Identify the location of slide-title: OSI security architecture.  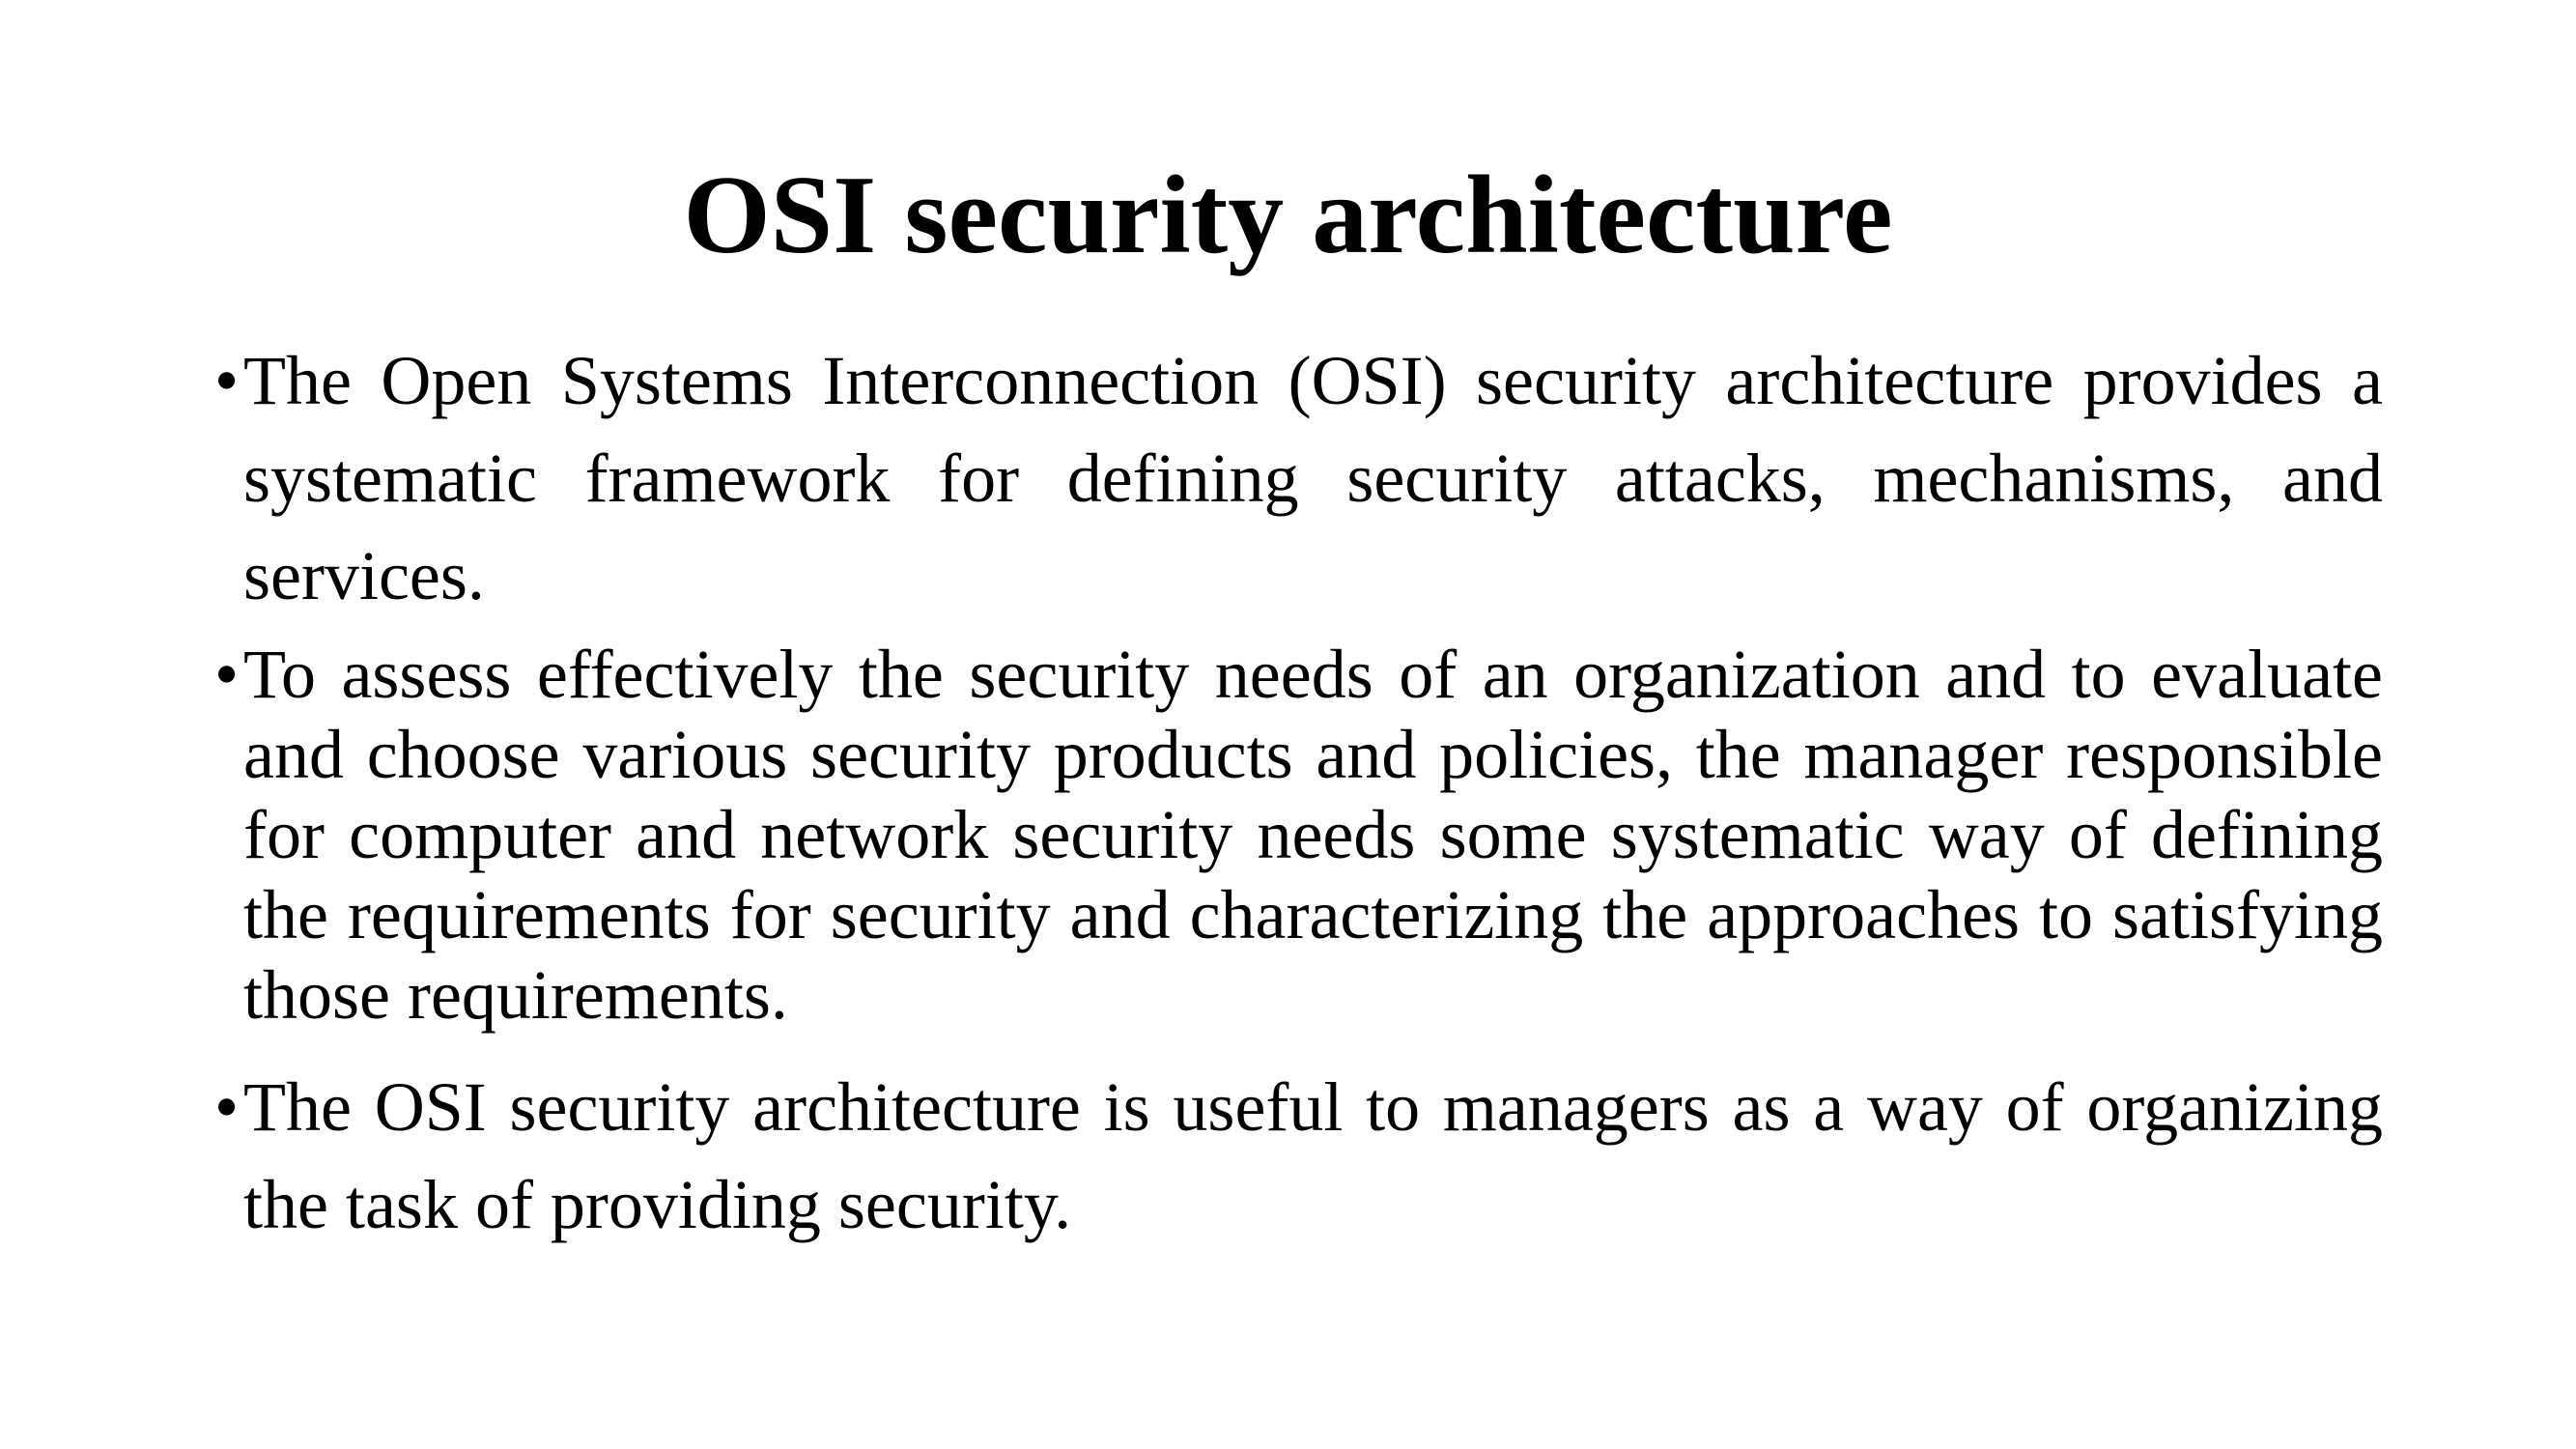
(1288, 215).